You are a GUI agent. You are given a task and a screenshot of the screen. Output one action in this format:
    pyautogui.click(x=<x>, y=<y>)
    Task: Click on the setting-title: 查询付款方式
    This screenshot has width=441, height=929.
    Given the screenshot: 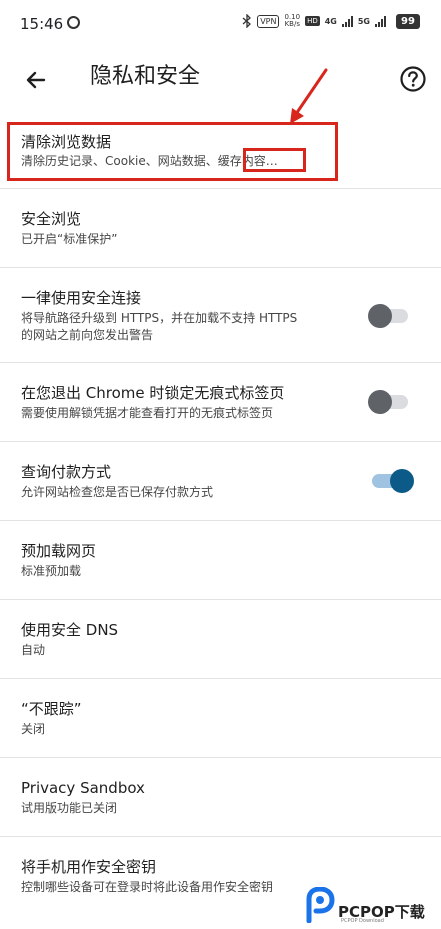 What is the action you would take?
    pyautogui.click(x=66, y=472)
    